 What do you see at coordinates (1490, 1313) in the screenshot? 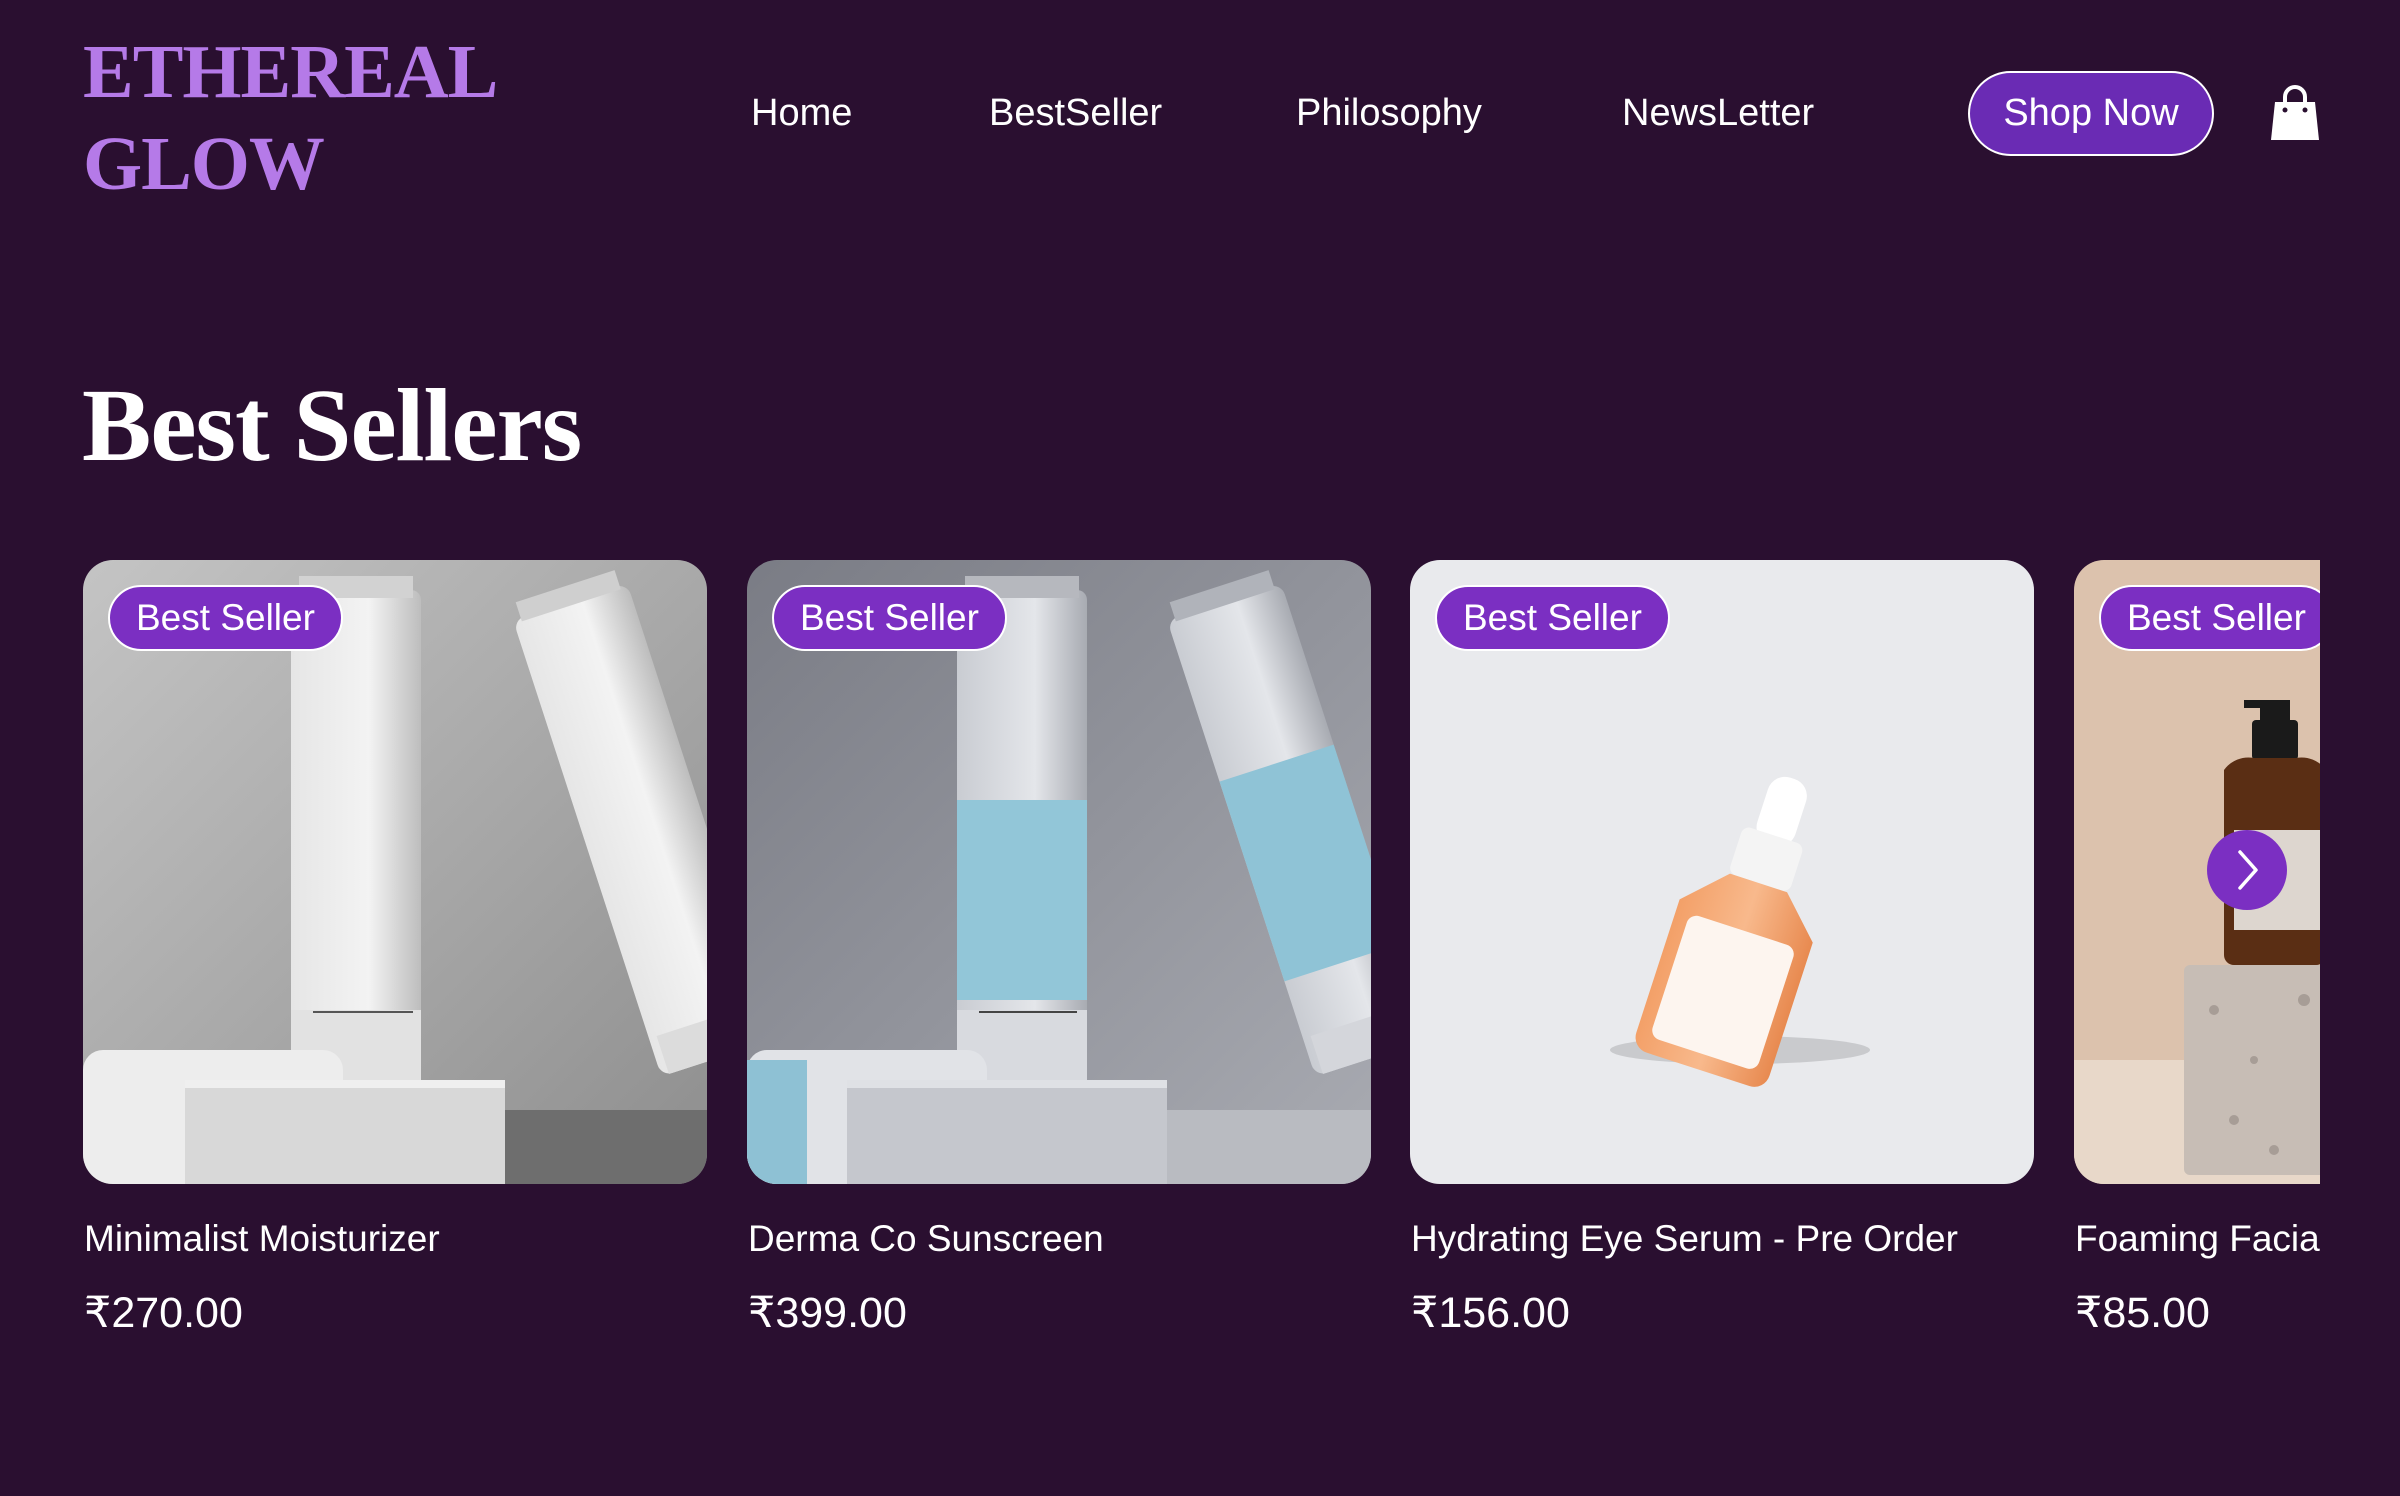
I see `product-price: ₹156.00` at bounding box center [1490, 1313].